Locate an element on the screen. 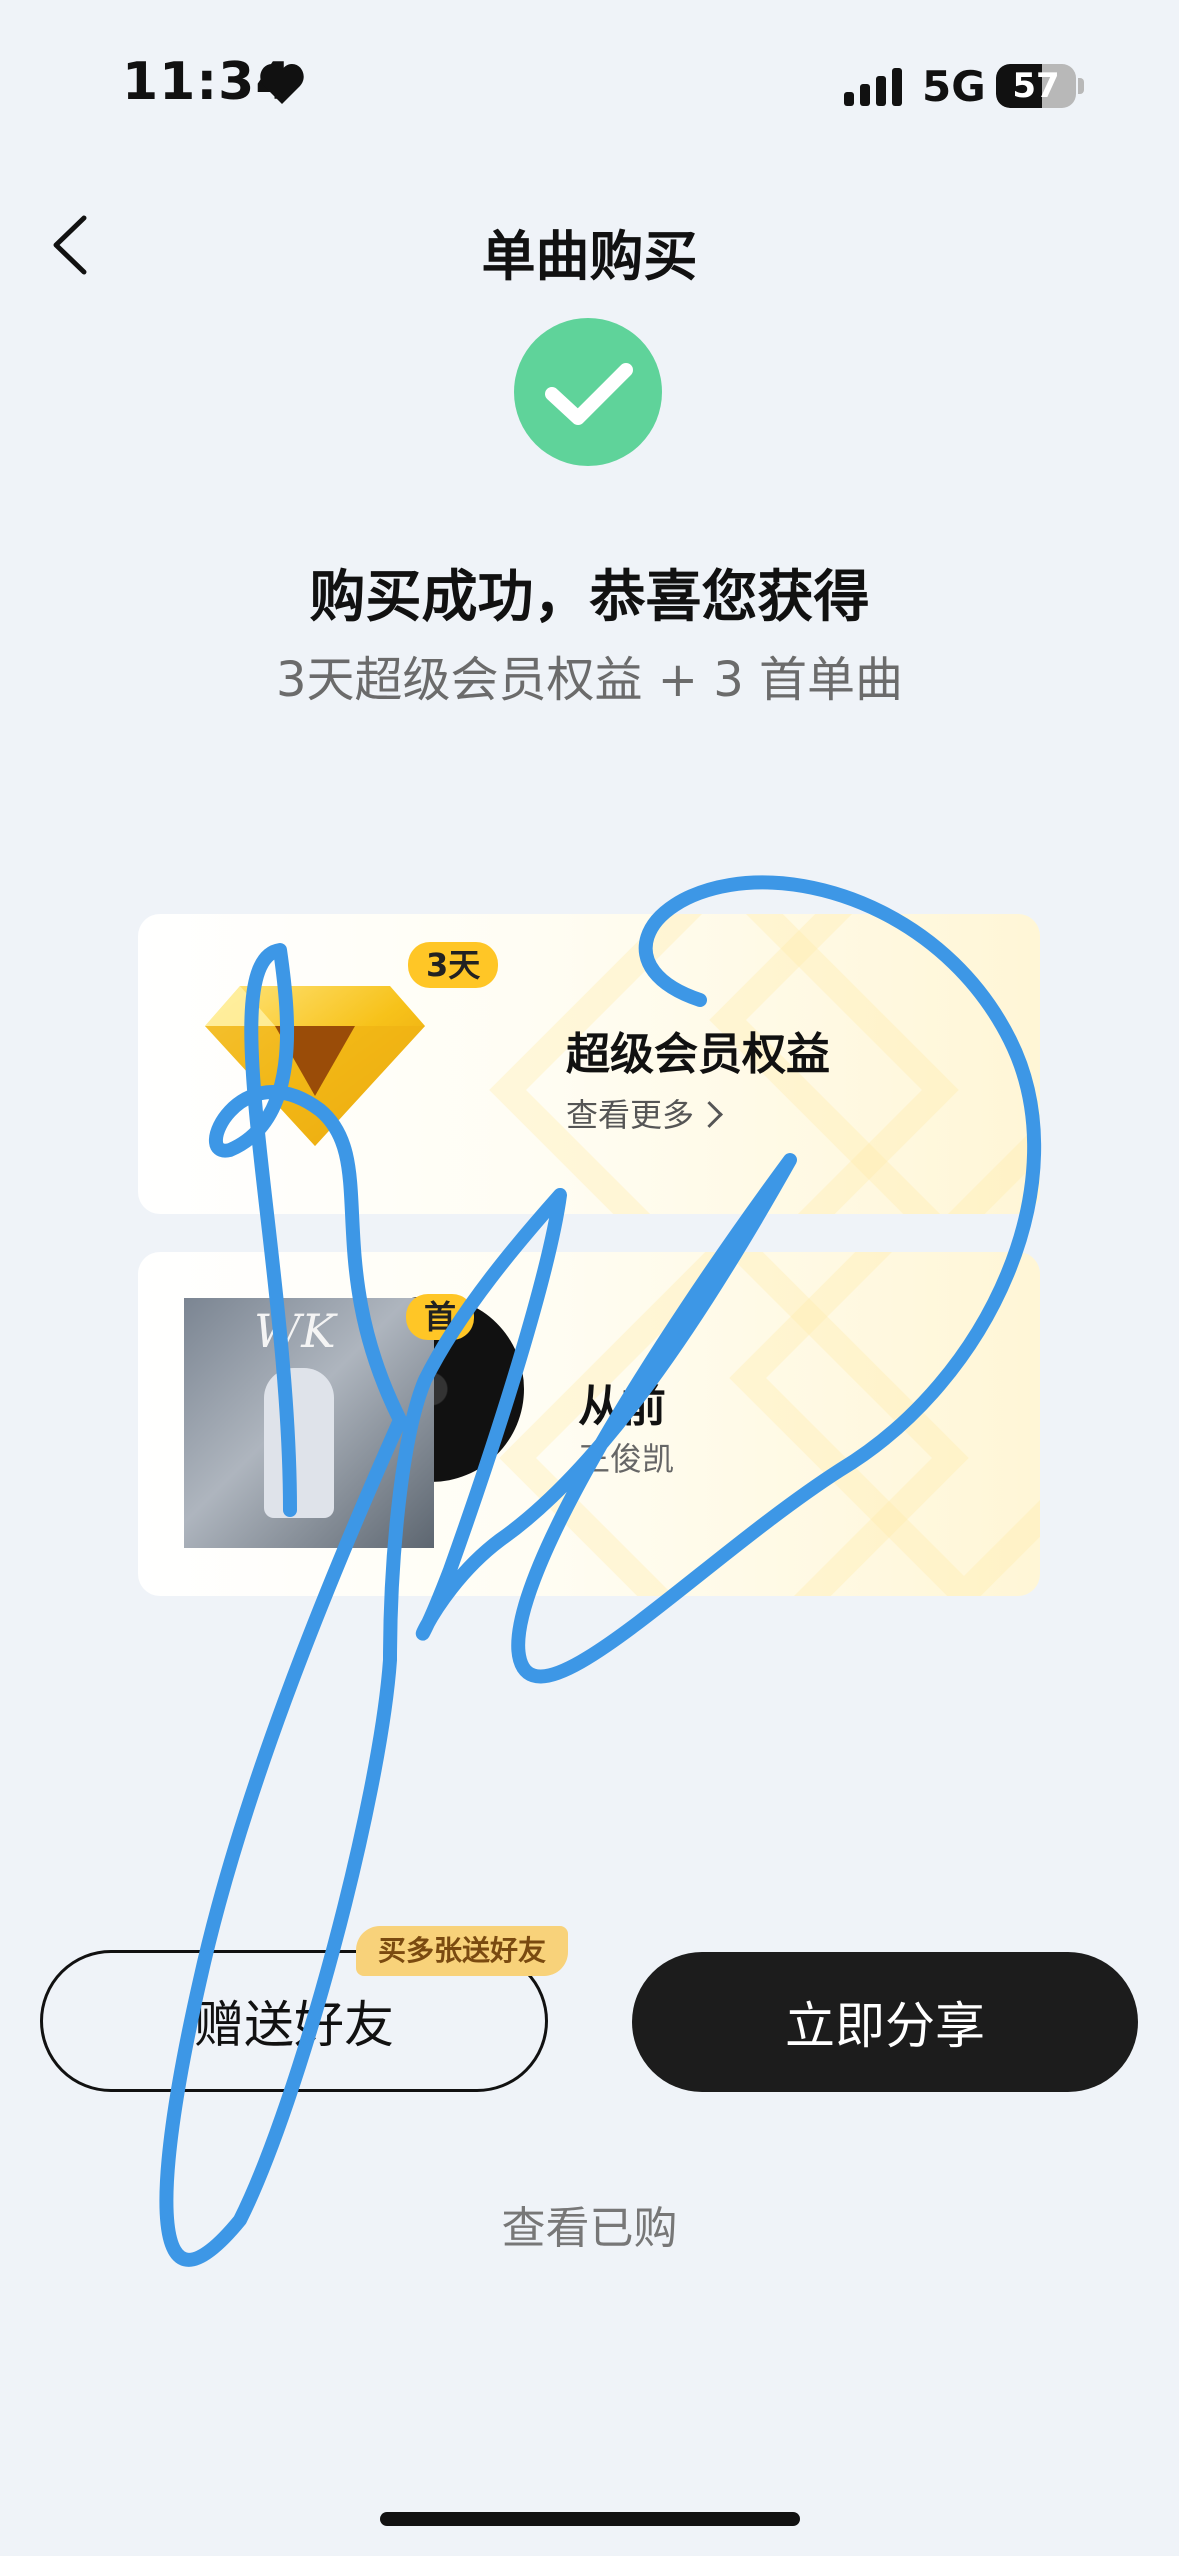 The image size is (1179, 2556). vip-title: 超级会员权益 is located at coordinates (698, 1054).